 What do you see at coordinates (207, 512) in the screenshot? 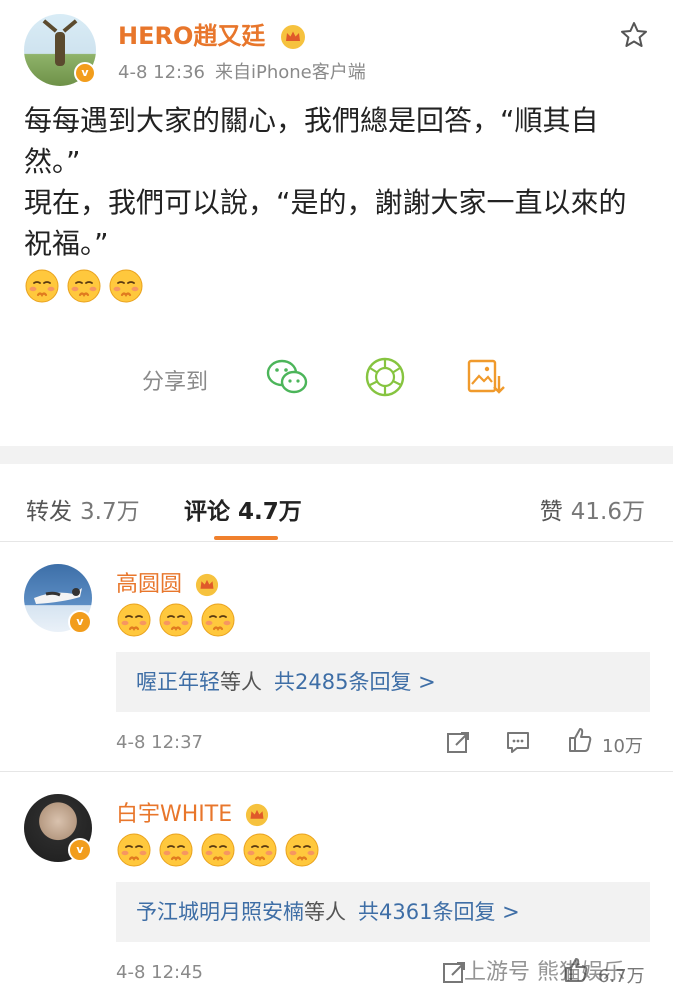
I see `tab-comment-label: 评论` at bounding box center [207, 512].